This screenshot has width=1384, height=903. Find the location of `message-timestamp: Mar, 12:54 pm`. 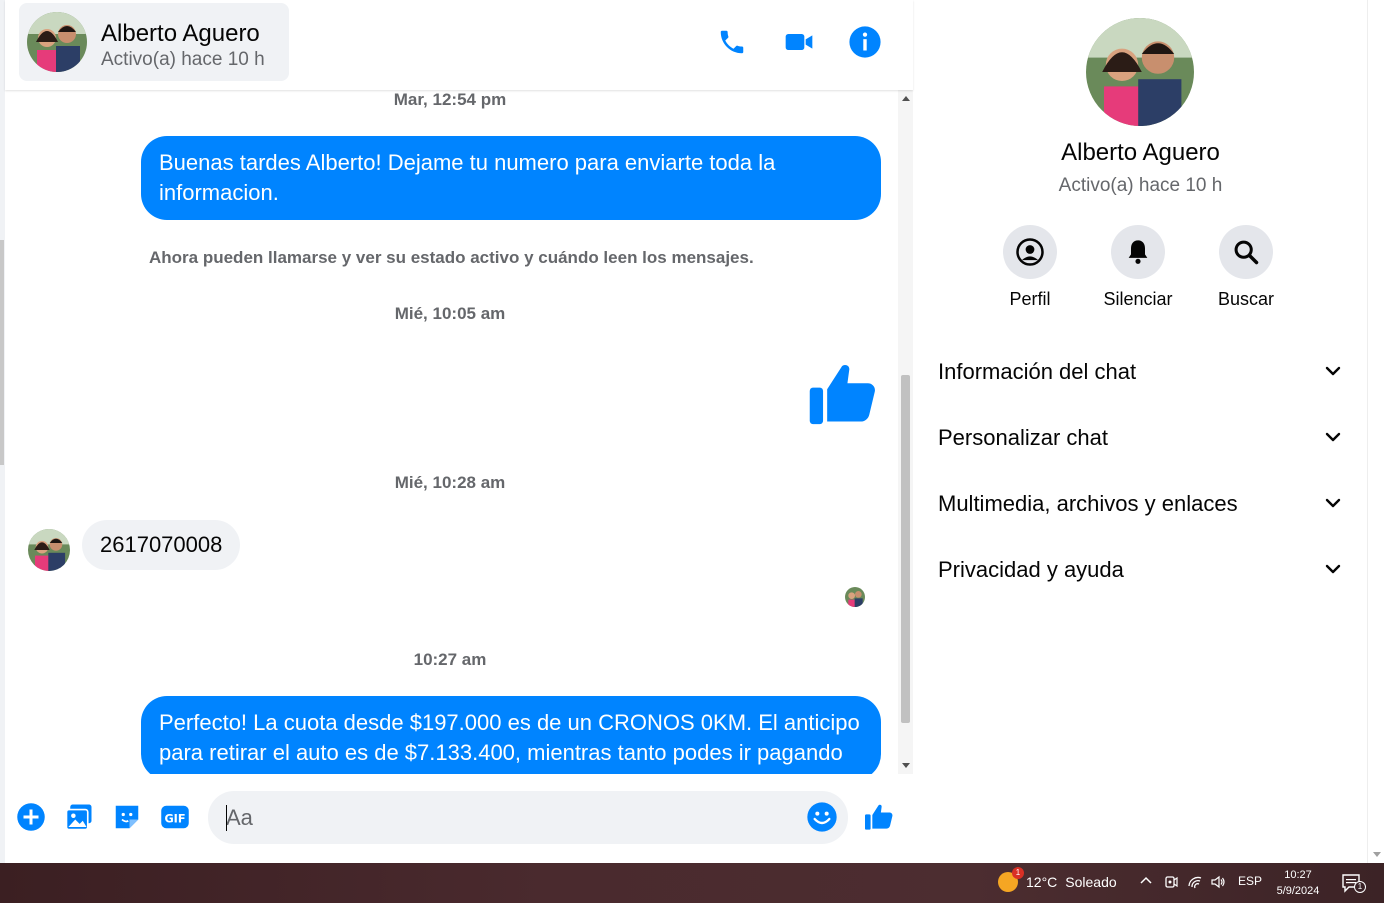

message-timestamp: Mar, 12:54 pm is located at coordinates (450, 99).